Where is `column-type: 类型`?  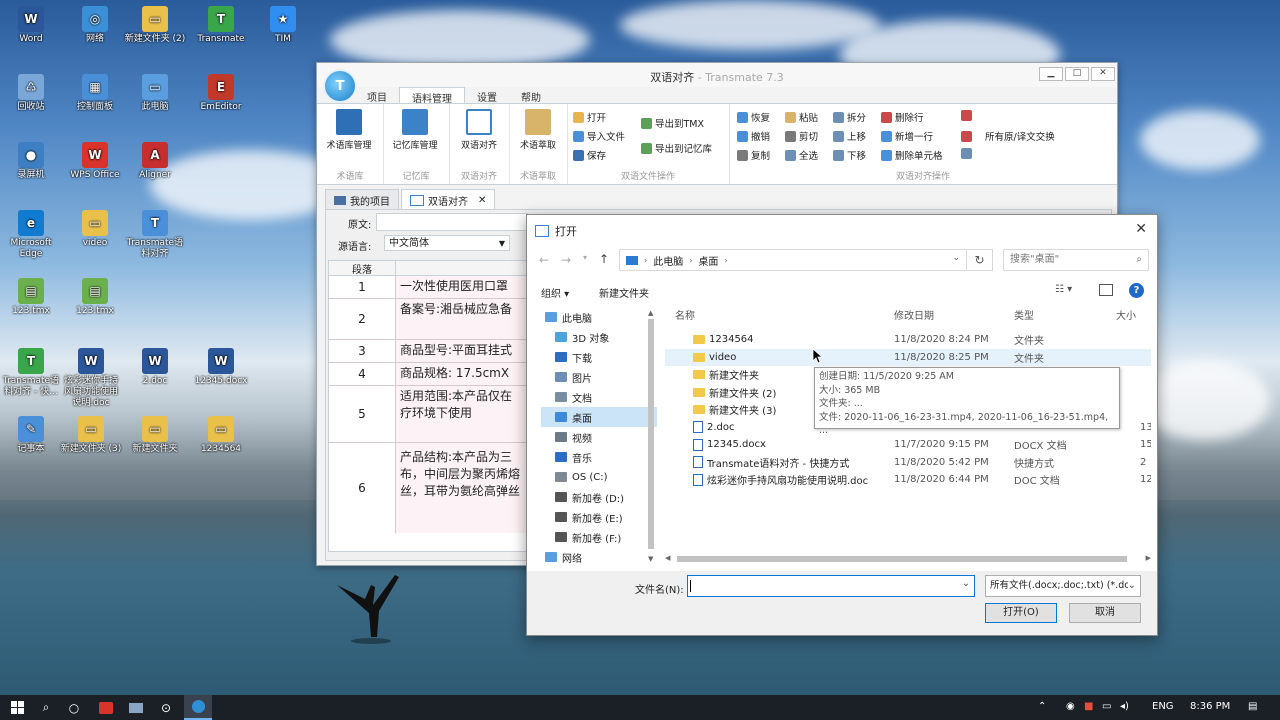 column-type: 类型 is located at coordinates (1024, 314).